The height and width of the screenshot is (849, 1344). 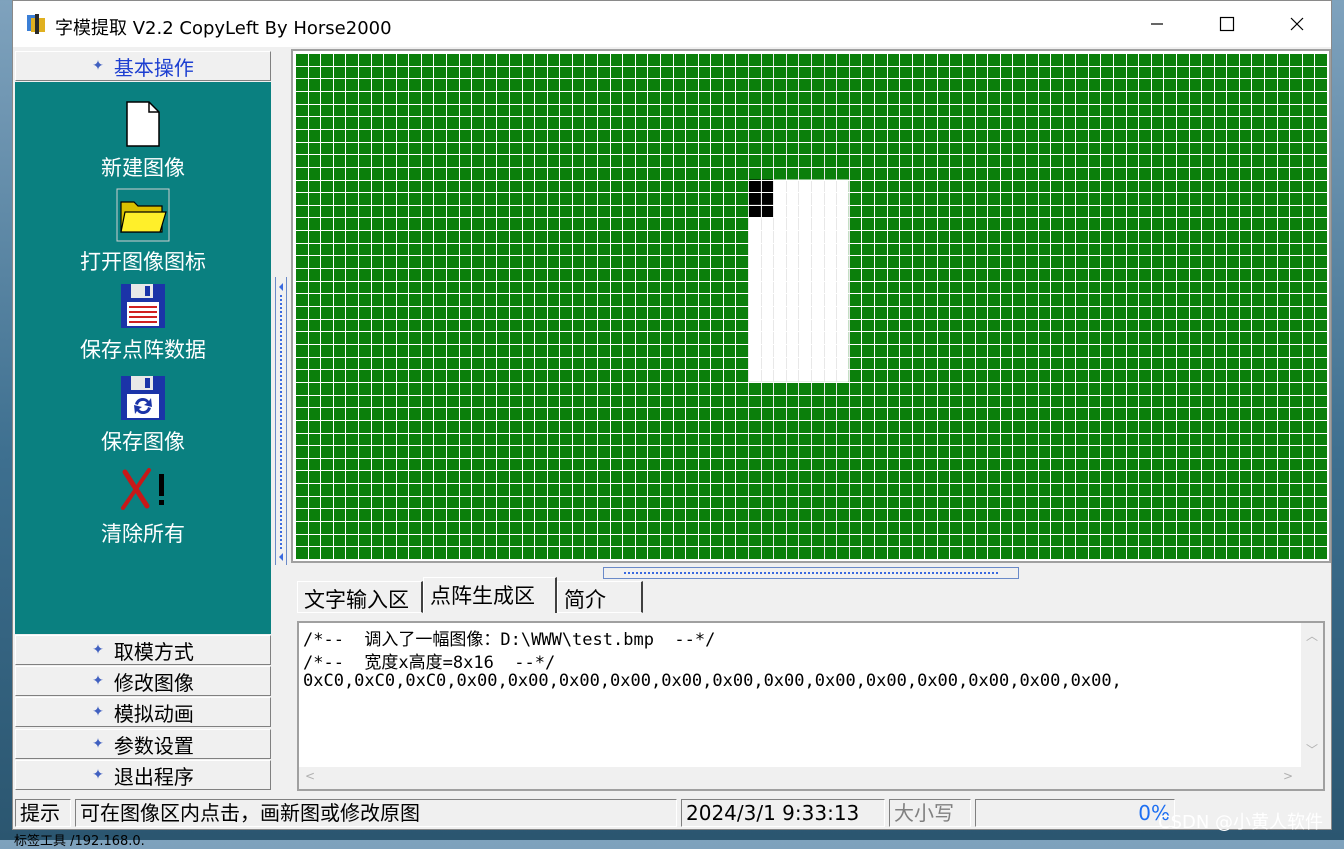 What do you see at coordinates (43, 813) in the screenshot?
I see `status-hint-label: 提示` at bounding box center [43, 813].